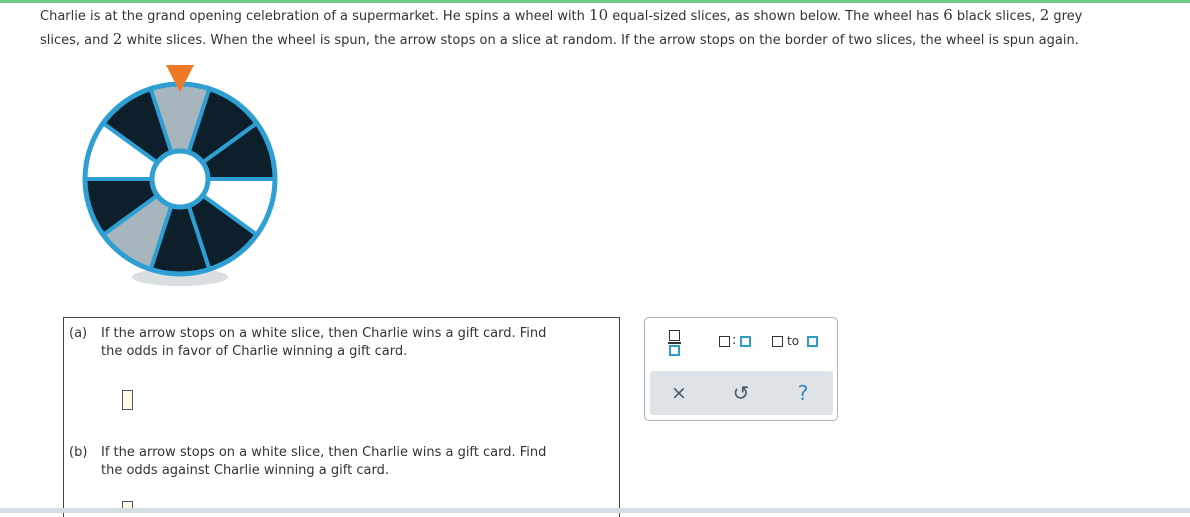 The height and width of the screenshot is (517, 1190). I want to click on question-b-label: (b), so click(78, 452).